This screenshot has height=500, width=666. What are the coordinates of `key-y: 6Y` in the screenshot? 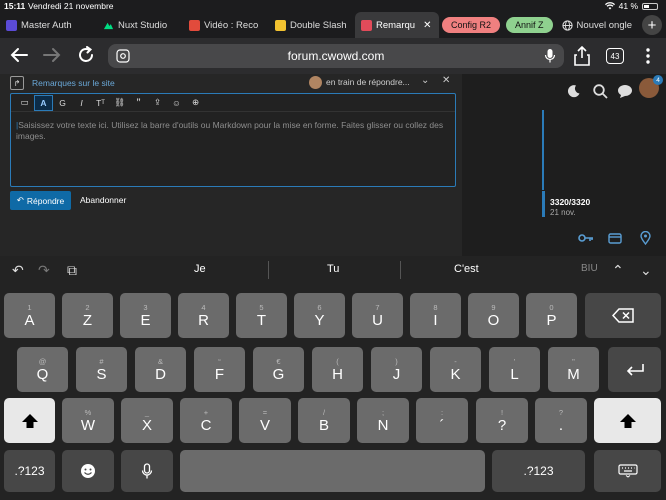 It's located at (319, 315).